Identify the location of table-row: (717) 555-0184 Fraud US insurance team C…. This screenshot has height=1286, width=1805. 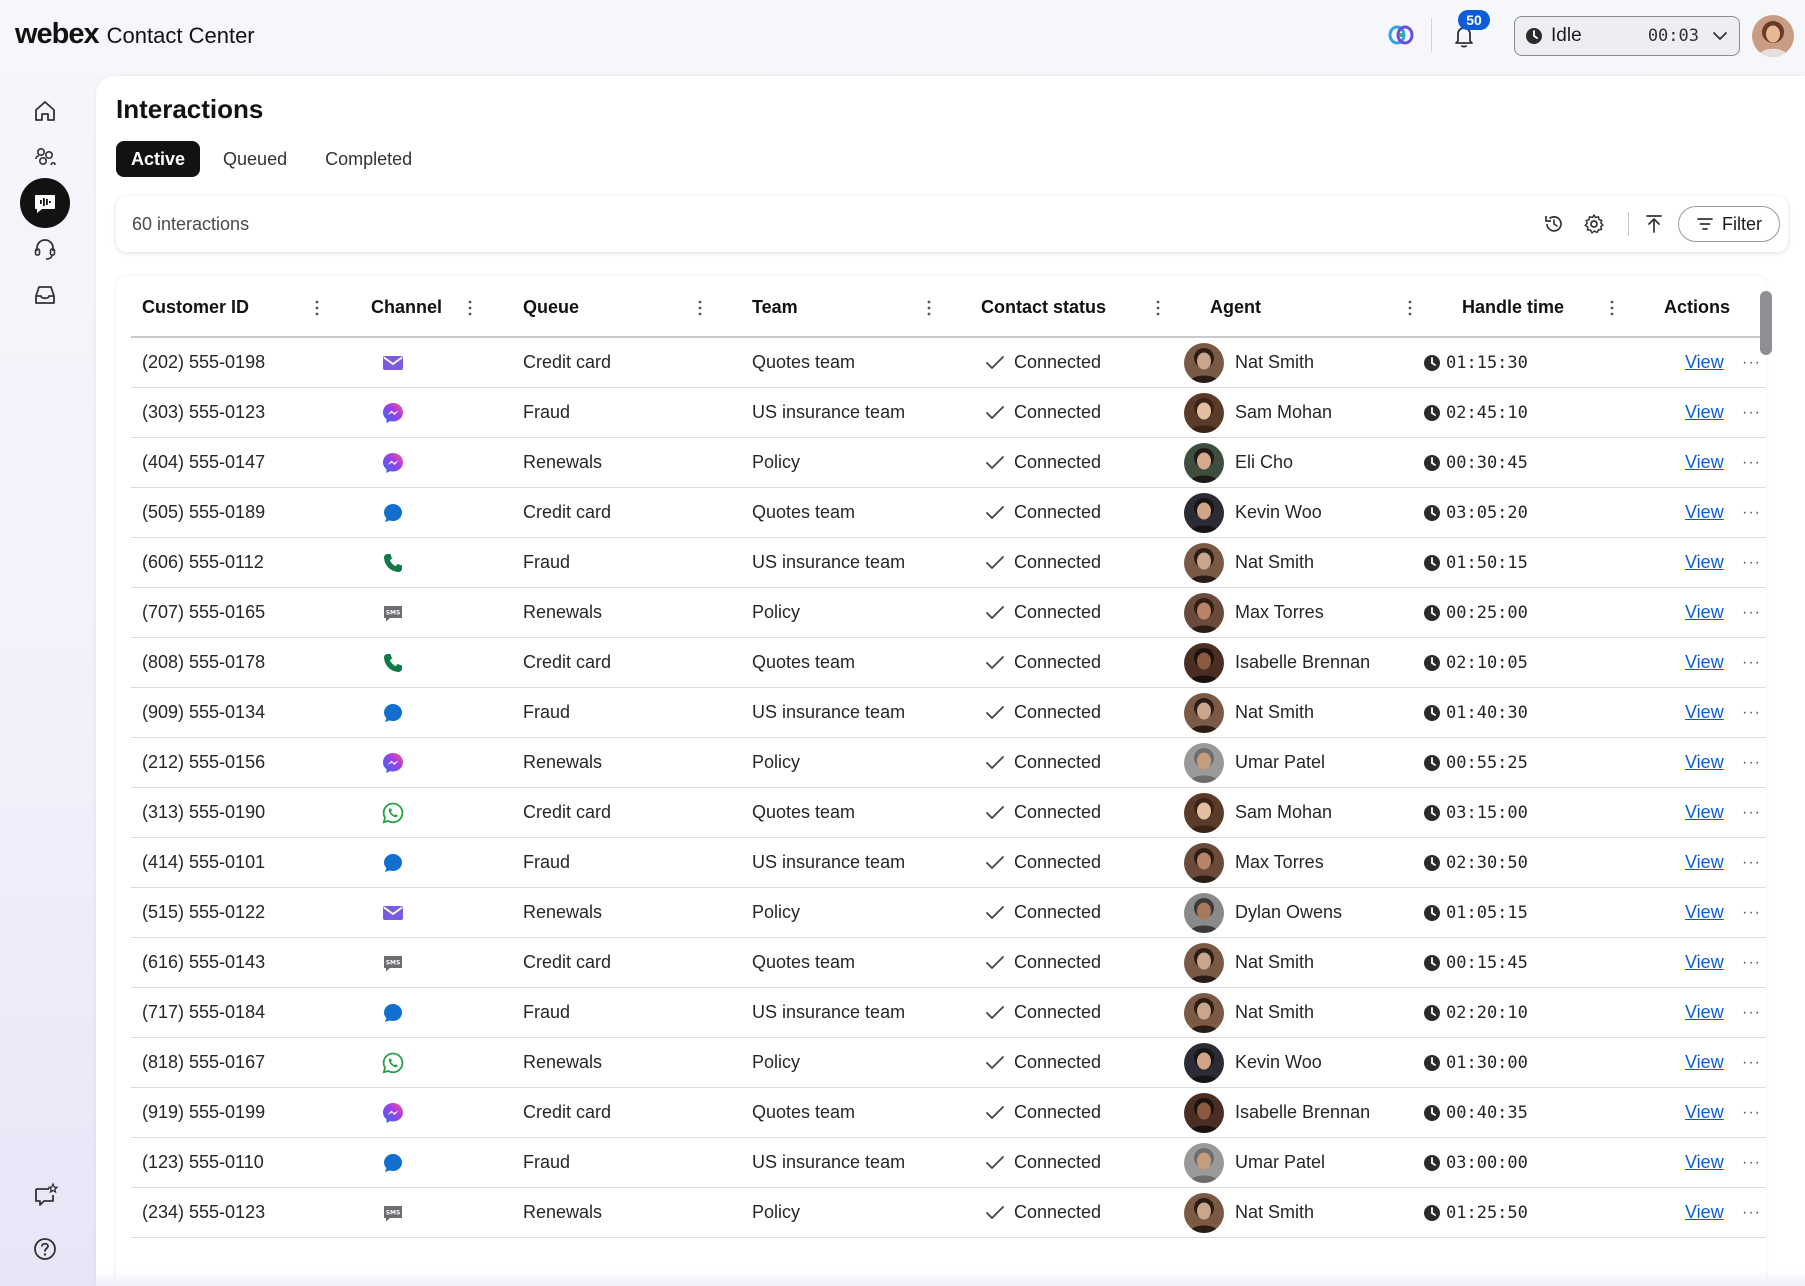
(948, 1013).